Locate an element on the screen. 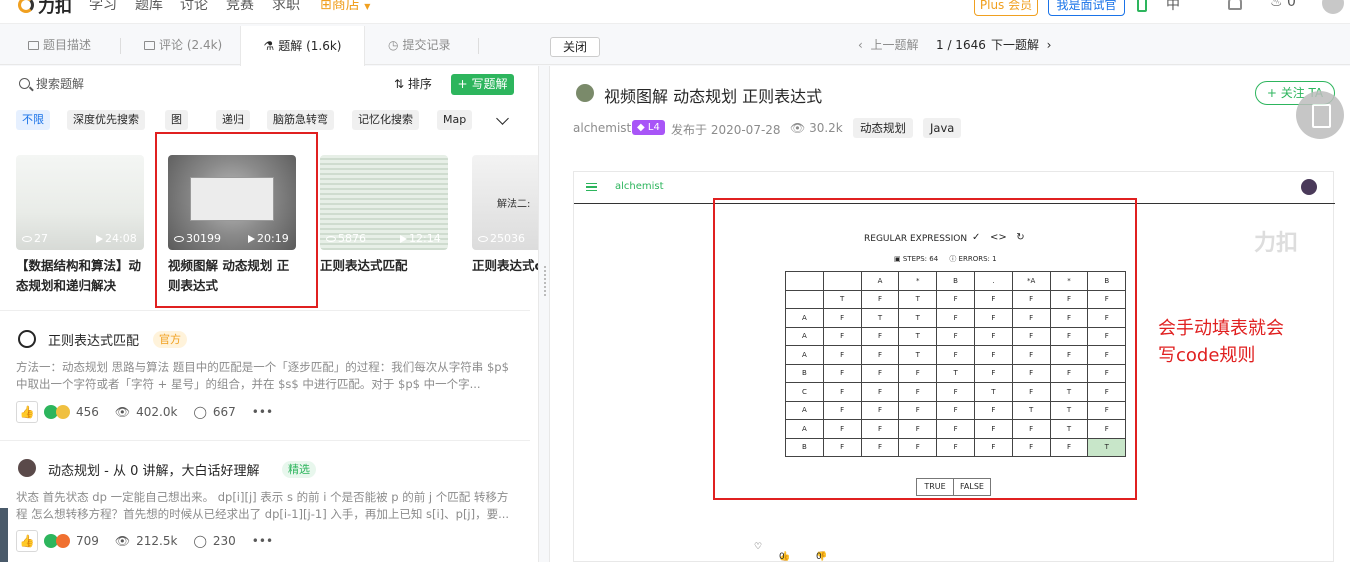  nav-learn: 学习 is located at coordinates (103, 7).